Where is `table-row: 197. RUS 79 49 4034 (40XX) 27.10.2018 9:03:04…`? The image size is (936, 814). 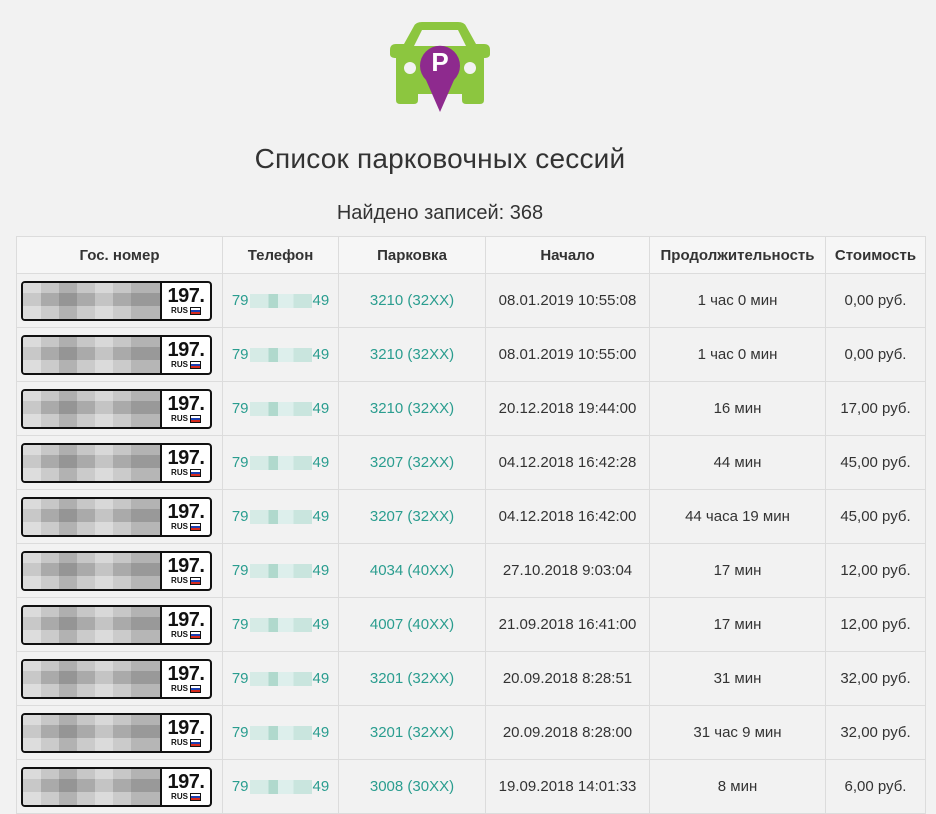
table-row: 197. RUS 79 49 4034 (40XX) 27.10.2018 9:03:04… is located at coordinates (471, 570).